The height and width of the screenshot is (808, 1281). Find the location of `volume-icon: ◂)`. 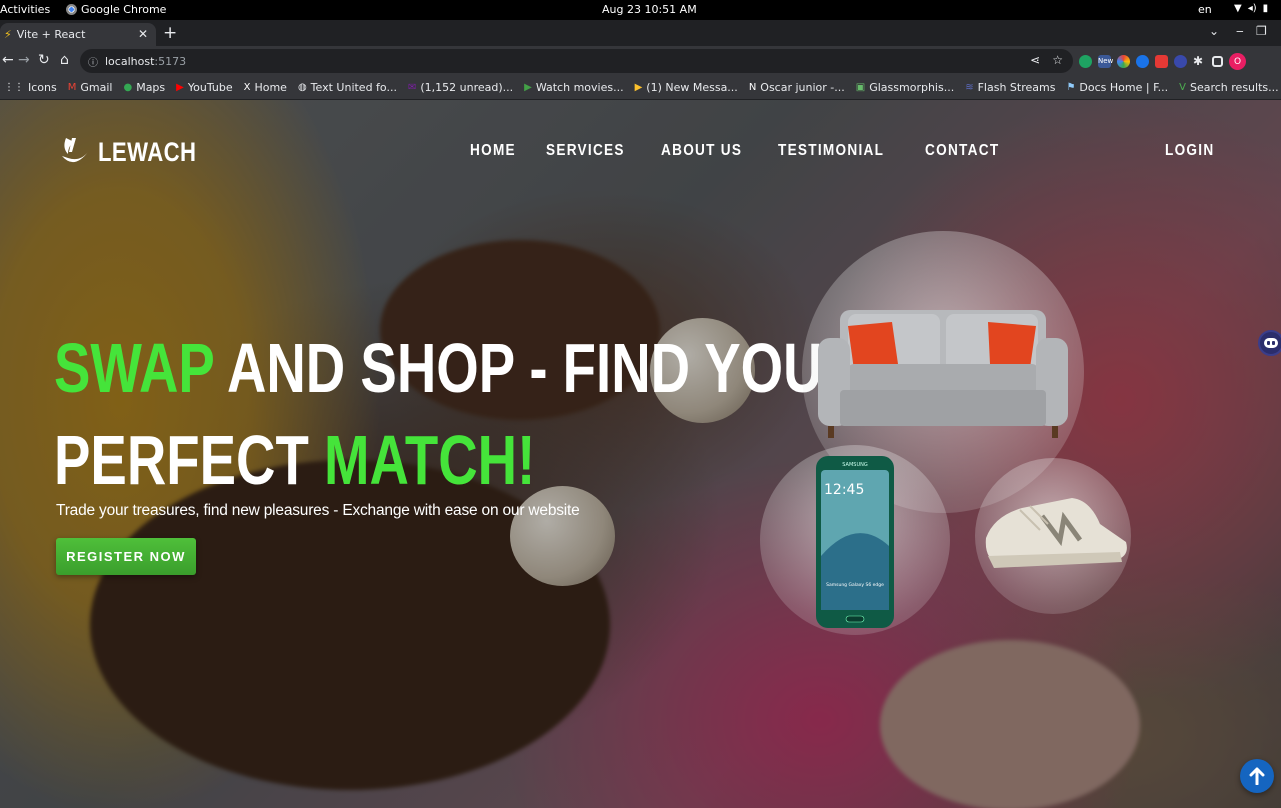

volume-icon: ◂) is located at coordinates (1252, 8).